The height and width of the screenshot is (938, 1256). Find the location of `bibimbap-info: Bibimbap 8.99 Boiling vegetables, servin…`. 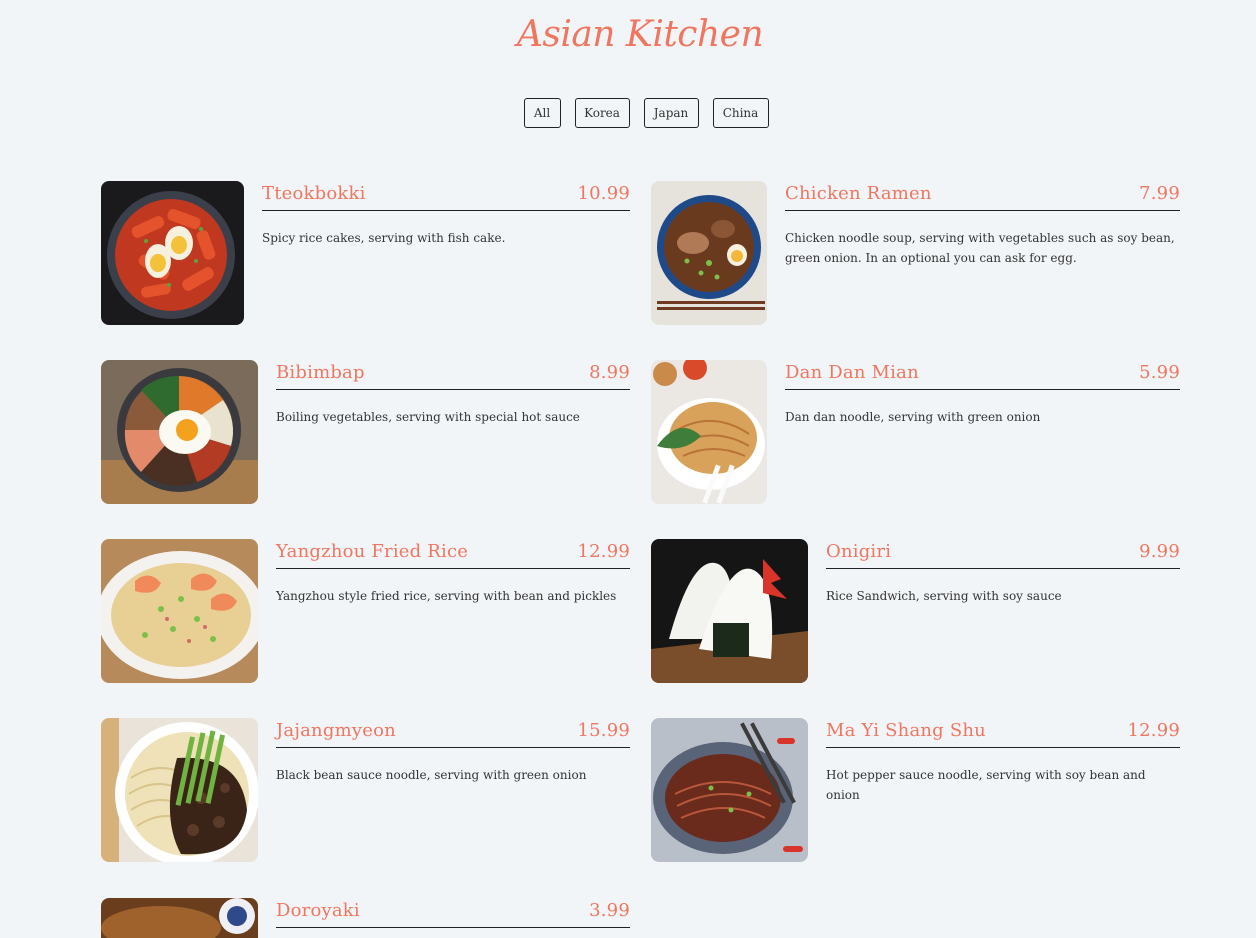

bibimbap-info: Bibimbap 8.99 Boiling vegetables, servin… is located at coordinates (453, 393).